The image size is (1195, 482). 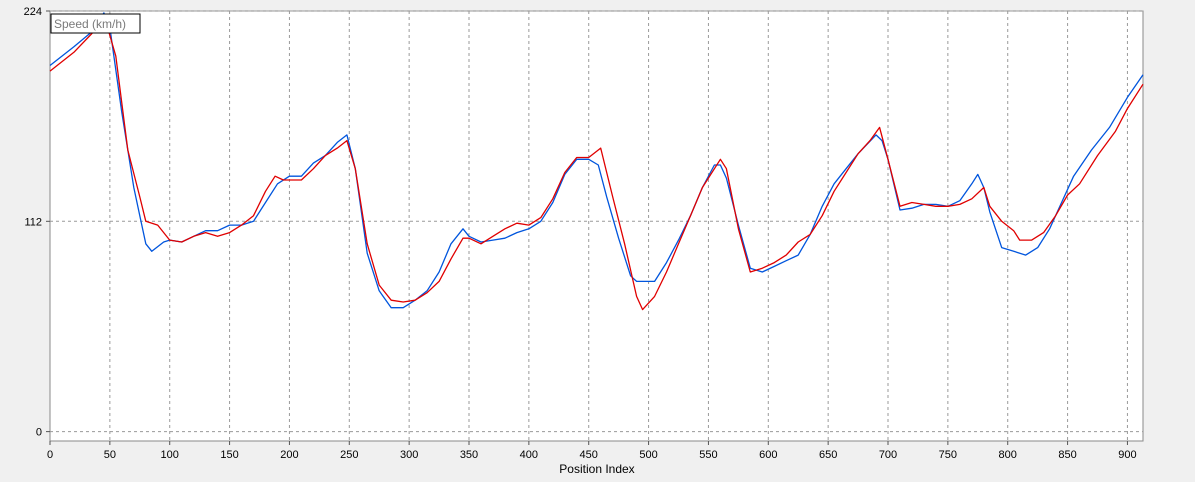 What do you see at coordinates (39, 433) in the screenshot?
I see `y-tick-label: 0` at bounding box center [39, 433].